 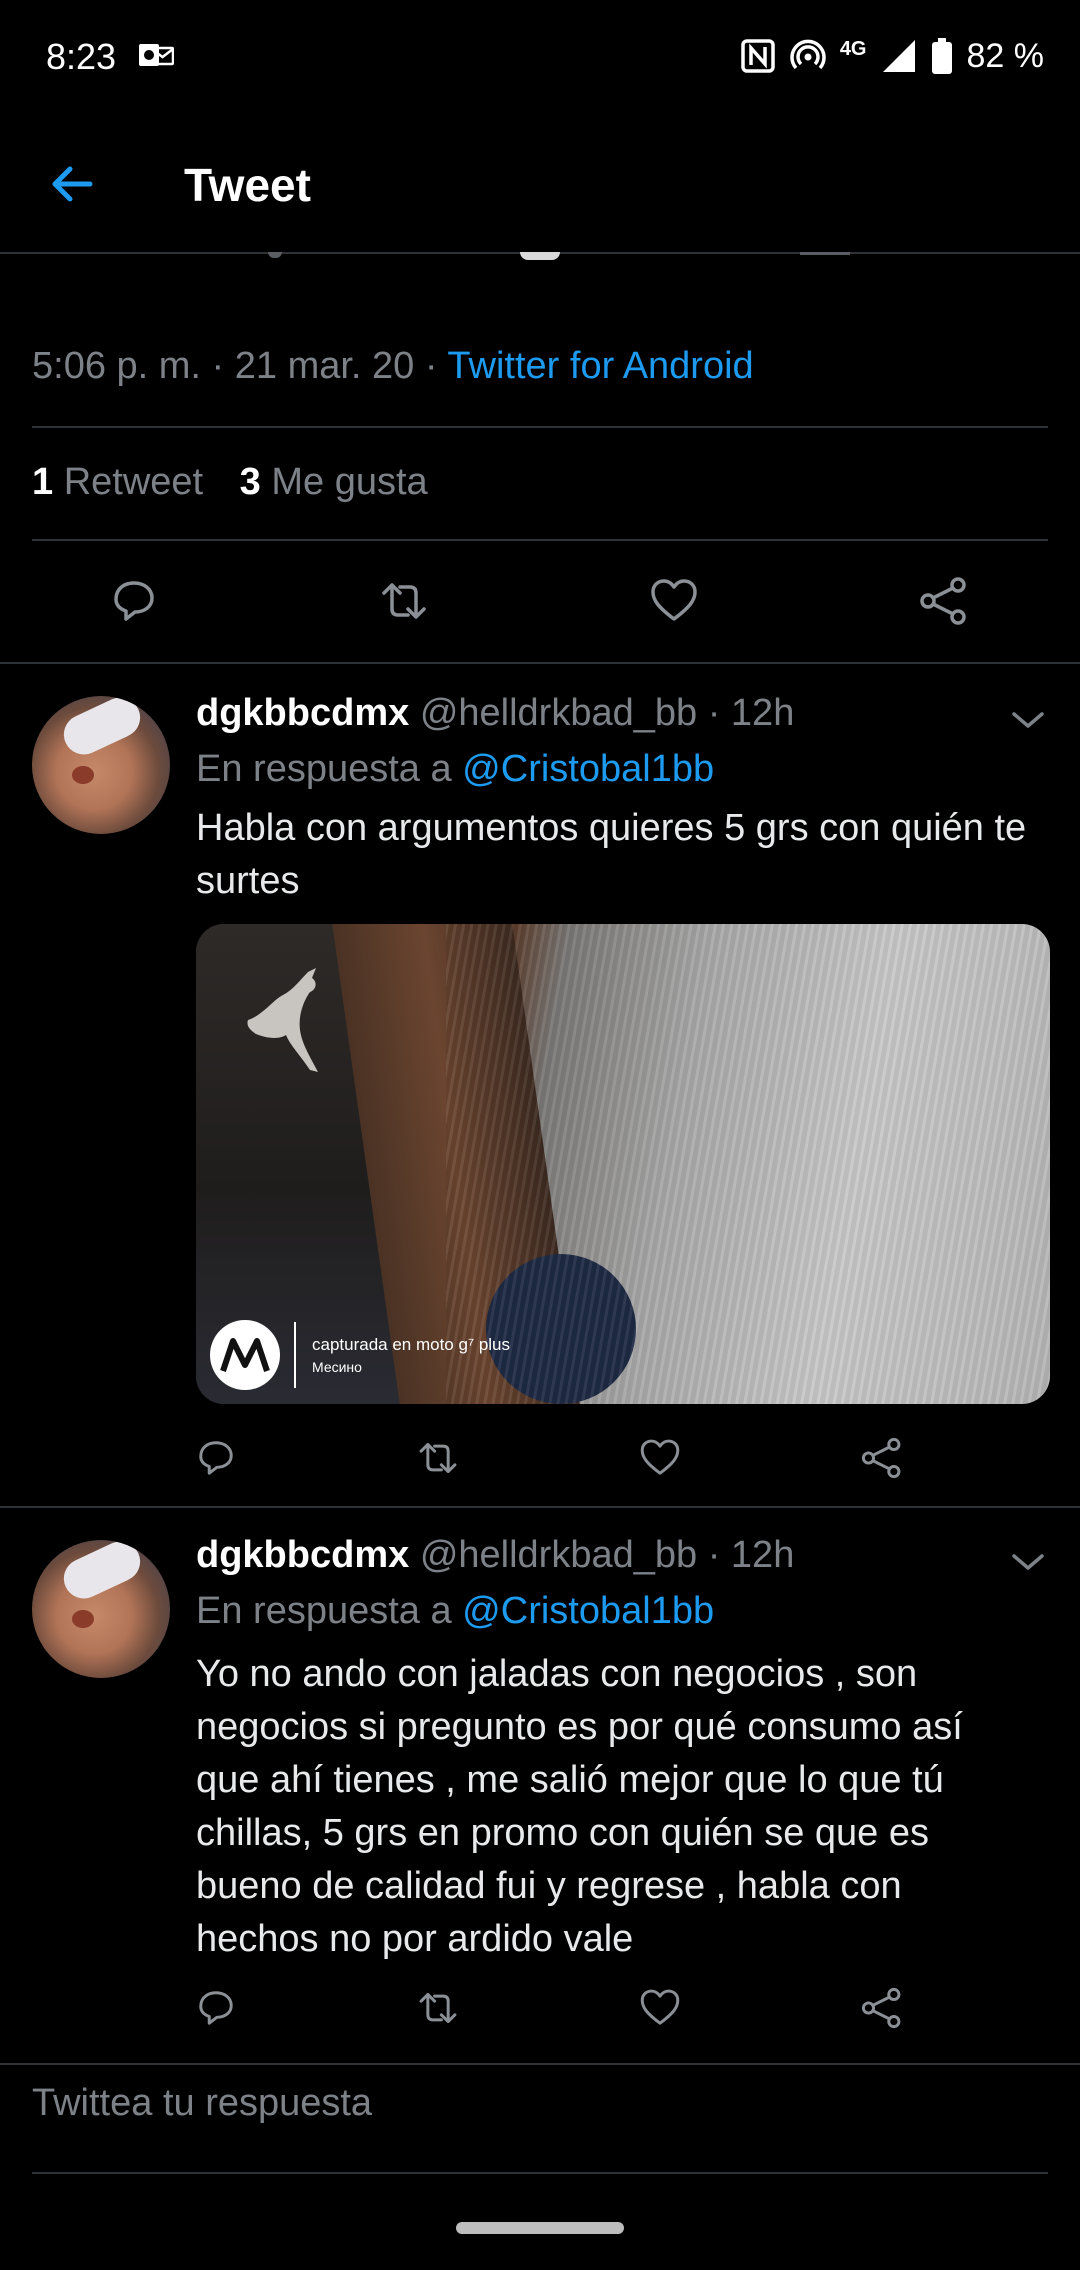 What do you see at coordinates (245, 1355) in the screenshot?
I see `motorola-logo-icon` at bounding box center [245, 1355].